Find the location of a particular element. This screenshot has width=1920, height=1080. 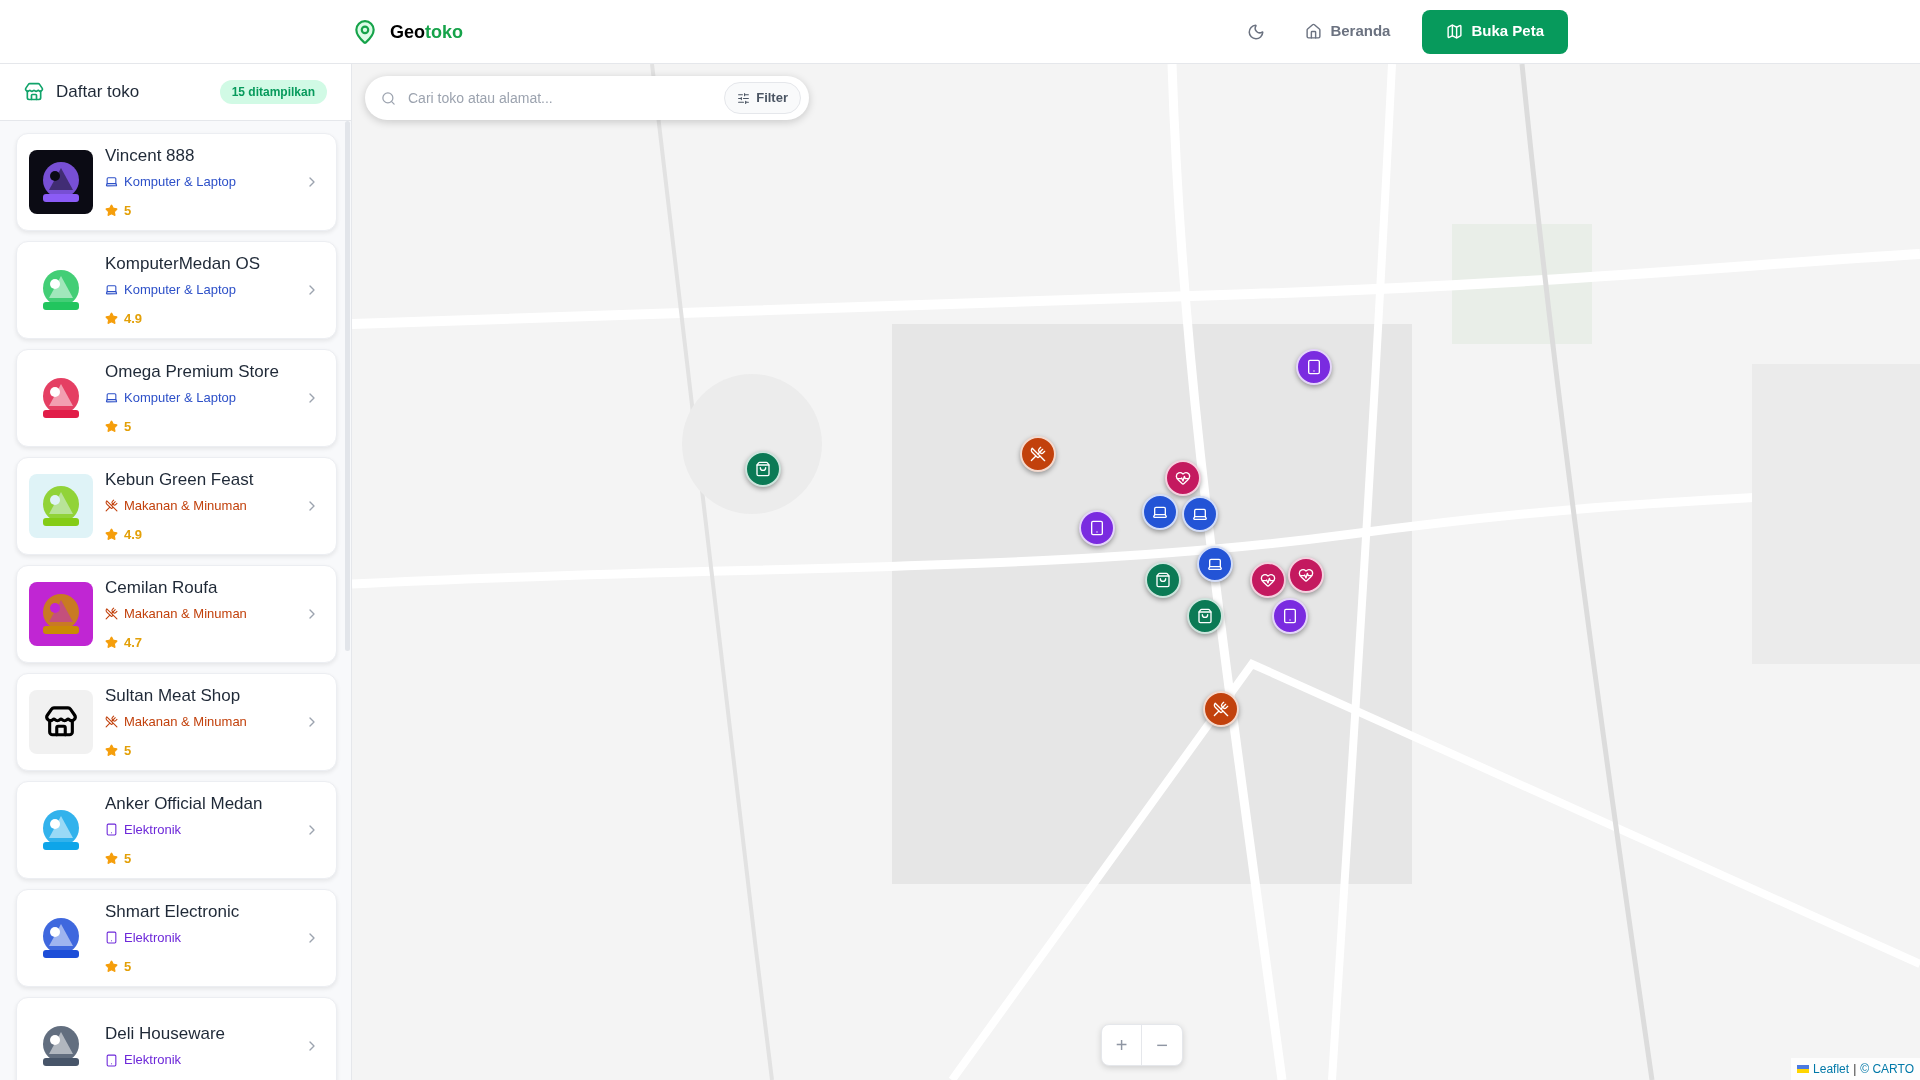

carto-credit: © CARTO is located at coordinates (1887, 1069).